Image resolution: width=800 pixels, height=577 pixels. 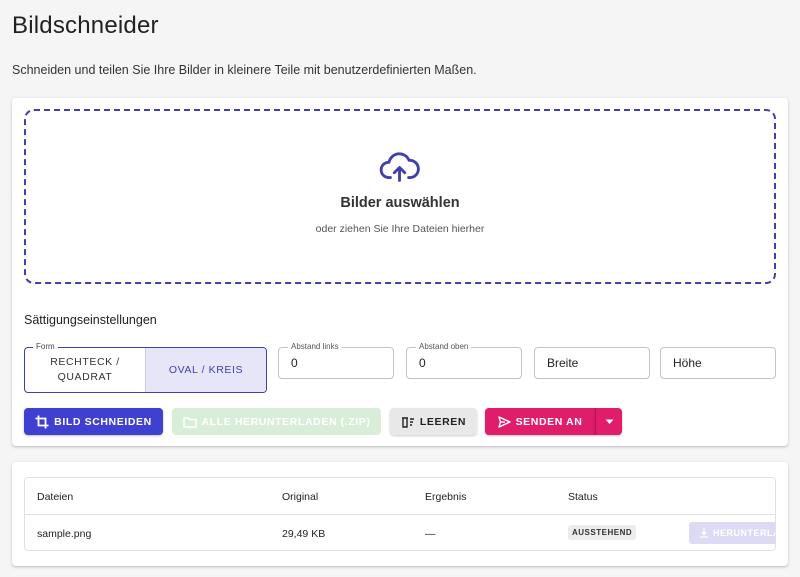 What do you see at coordinates (504, 421) in the screenshot?
I see `send-icon` at bounding box center [504, 421].